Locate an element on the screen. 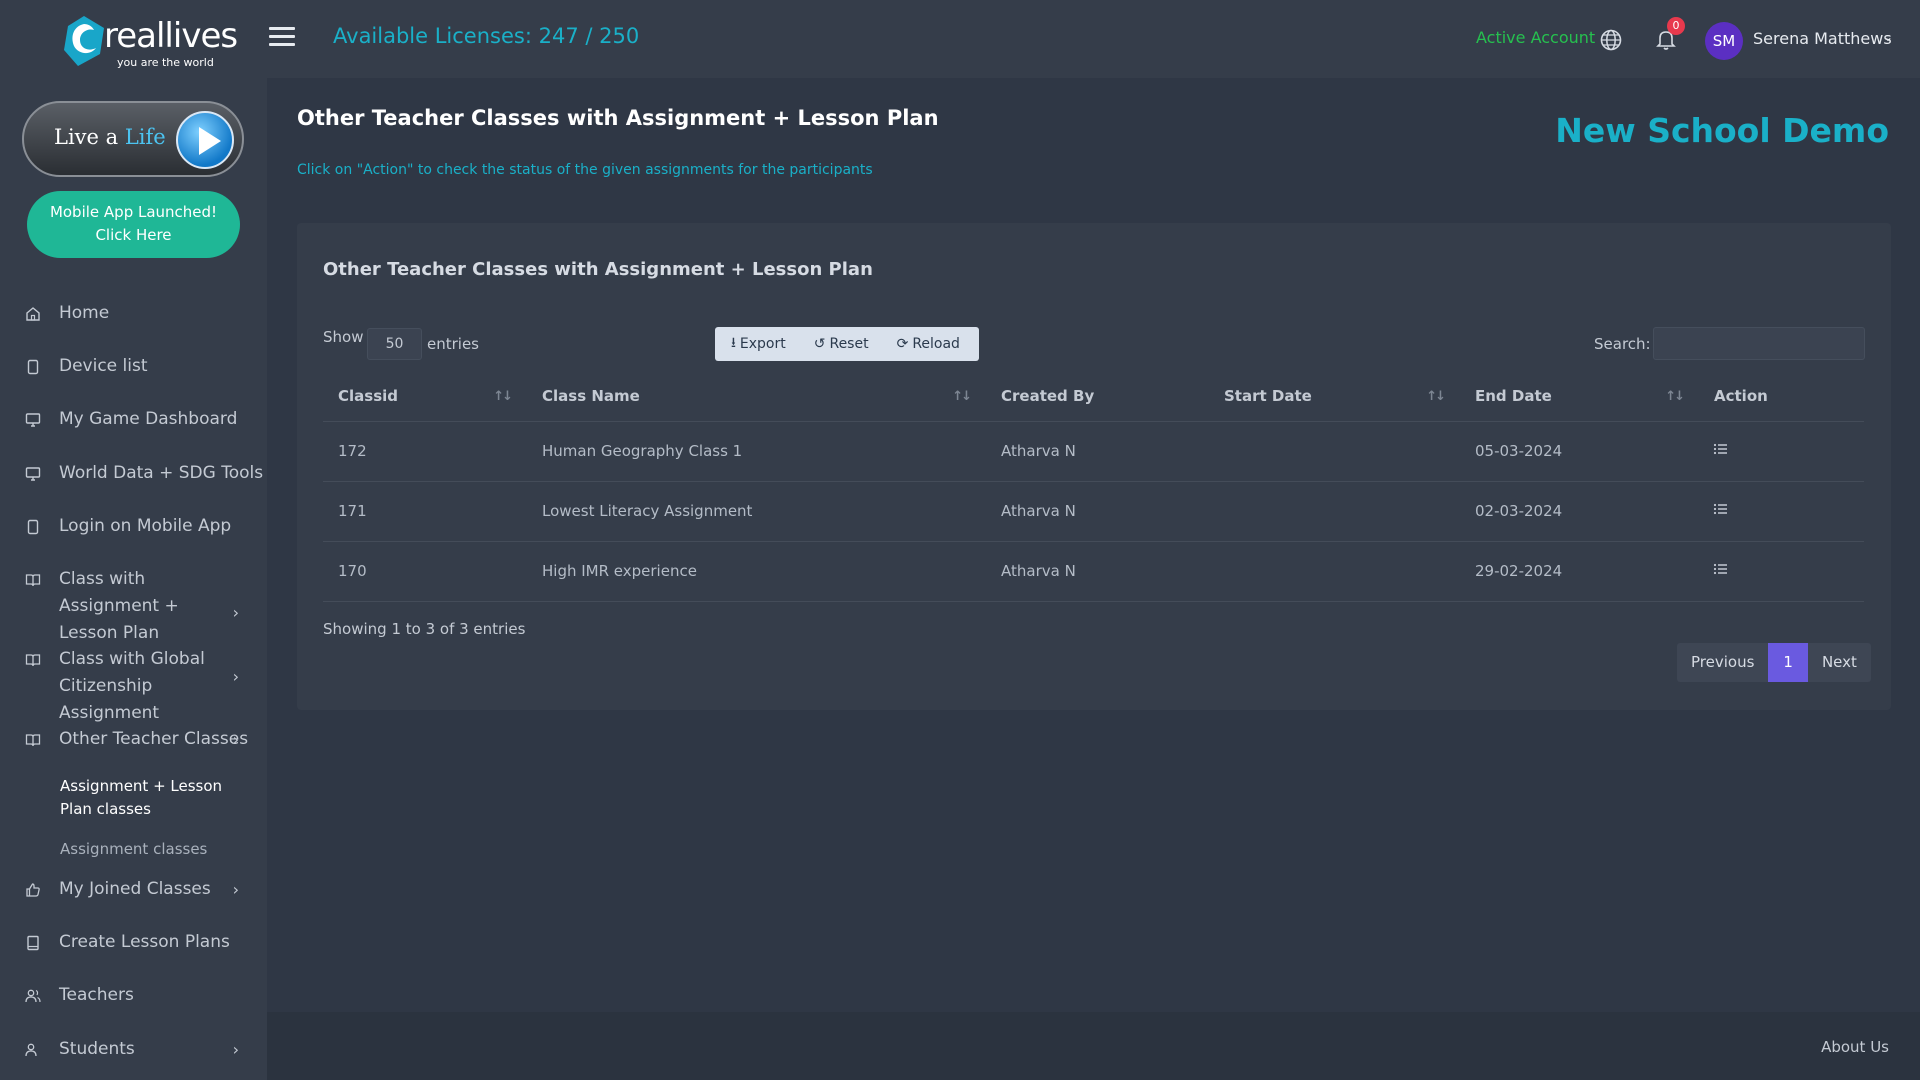 The image size is (1920, 1080). cell-class-name: Human Geography Class 1 is located at coordinates (756, 451).